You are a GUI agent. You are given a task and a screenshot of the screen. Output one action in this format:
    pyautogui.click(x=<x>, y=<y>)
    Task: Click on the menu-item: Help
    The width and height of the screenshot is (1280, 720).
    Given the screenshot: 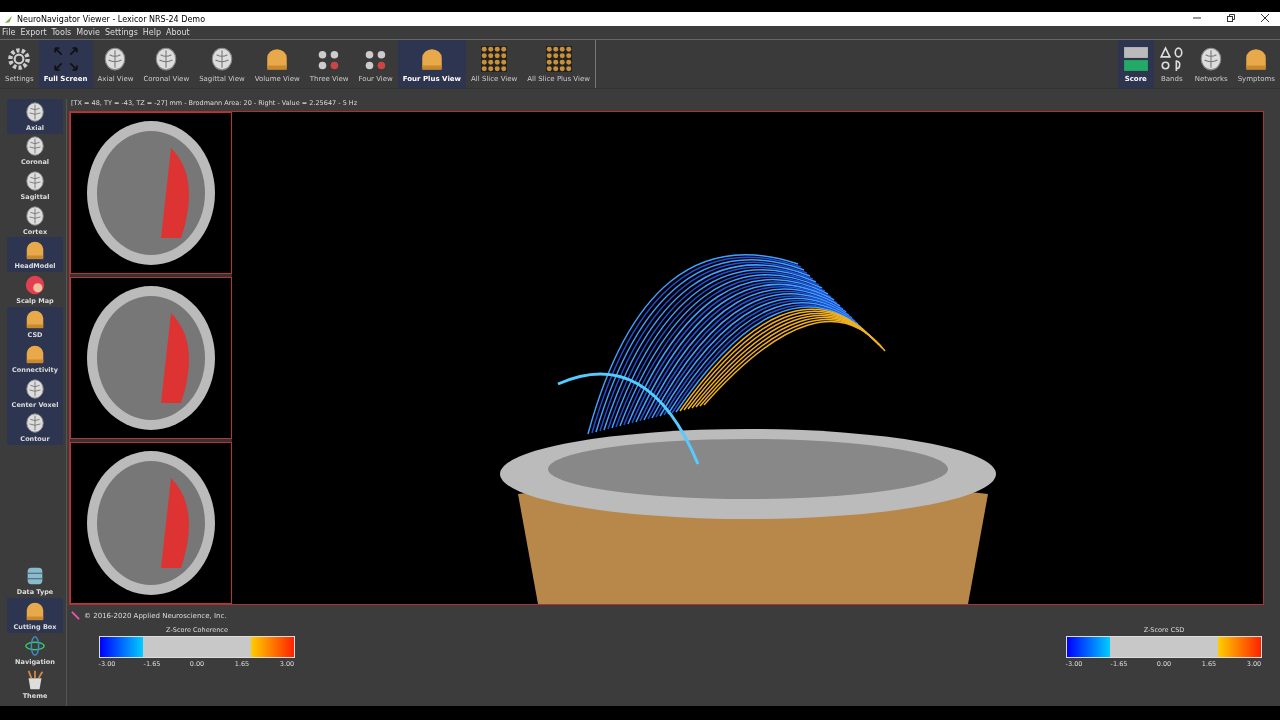 What is the action you would take?
    pyautogui.click(x=152, y=32)
    